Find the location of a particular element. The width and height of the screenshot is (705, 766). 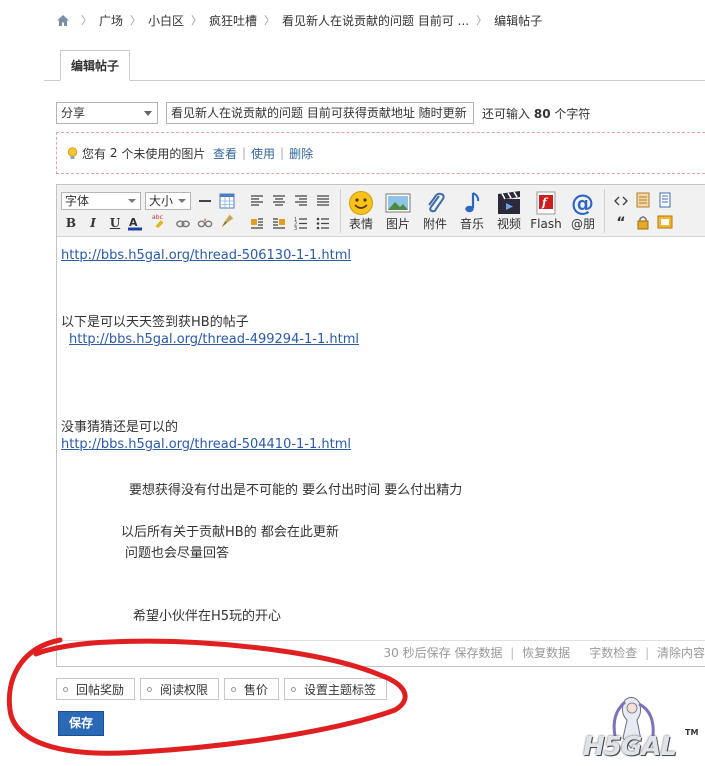

tab-edit-post: 编辑帖子 is located at coordinates (95, 65).